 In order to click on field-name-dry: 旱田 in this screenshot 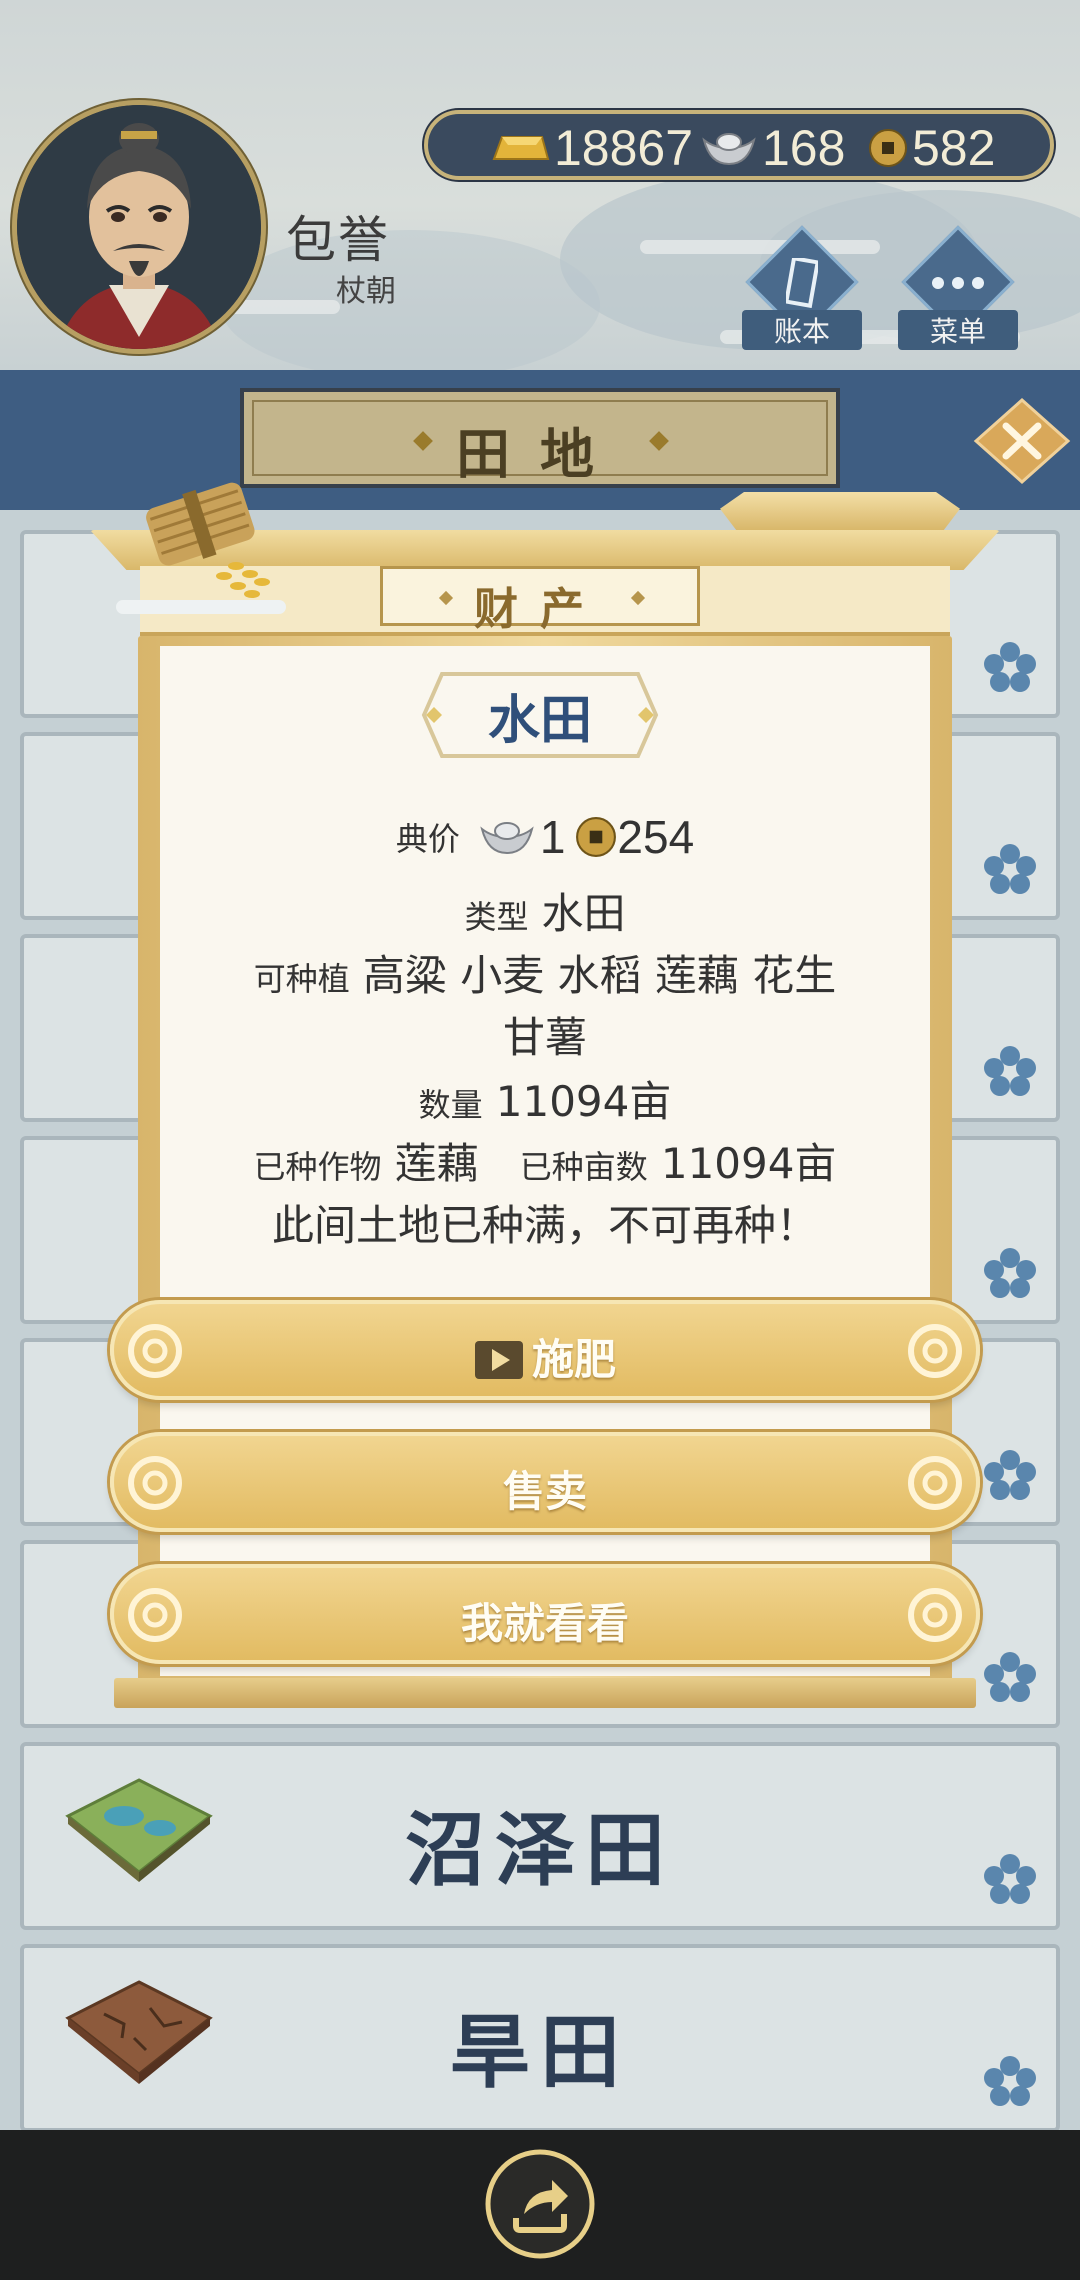, I will do `click(540, 2052)`.